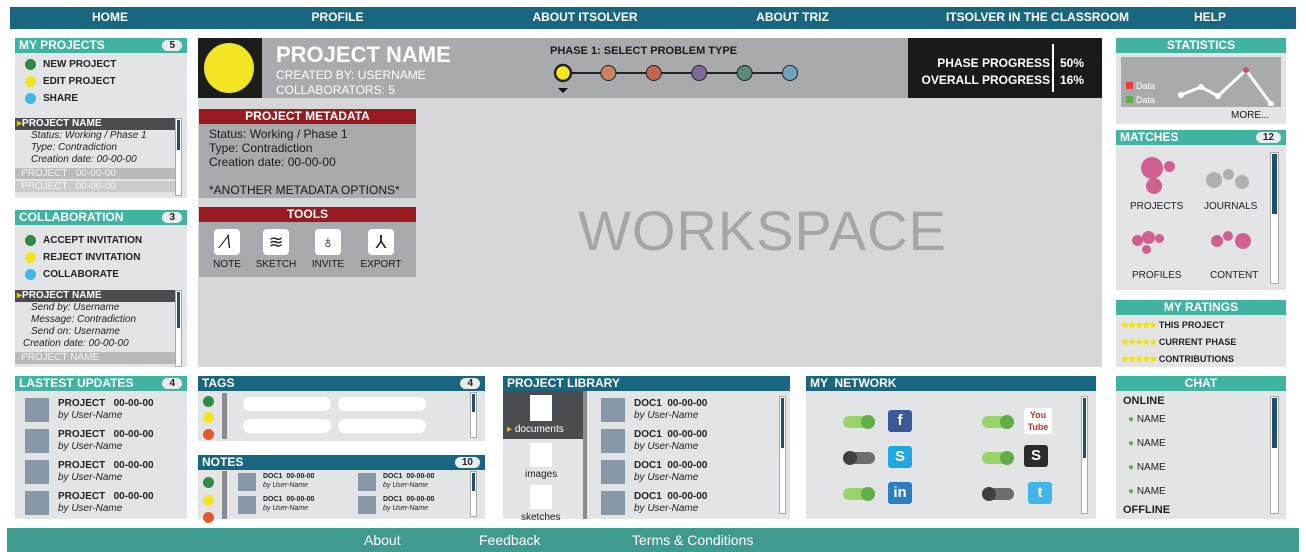  I want to click on youtube-toggle, so click(998, 422).